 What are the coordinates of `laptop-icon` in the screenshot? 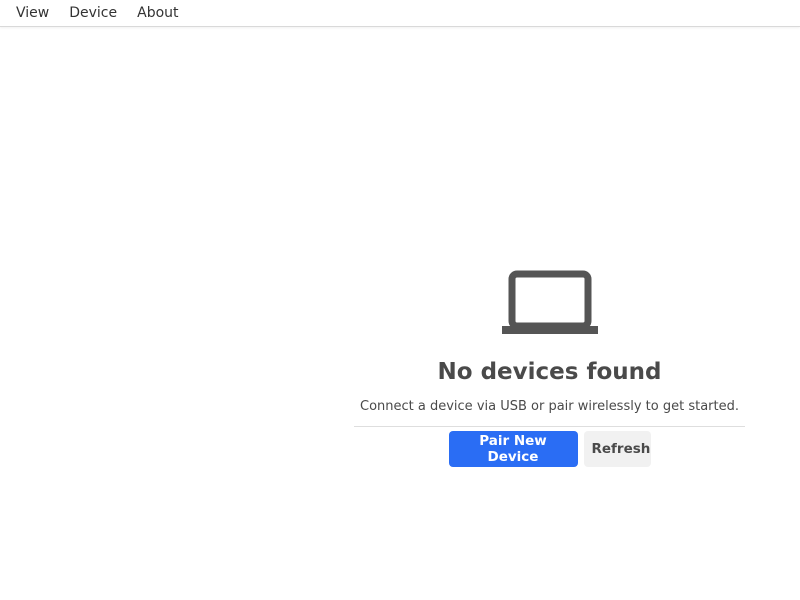 It's located at (549, 302).